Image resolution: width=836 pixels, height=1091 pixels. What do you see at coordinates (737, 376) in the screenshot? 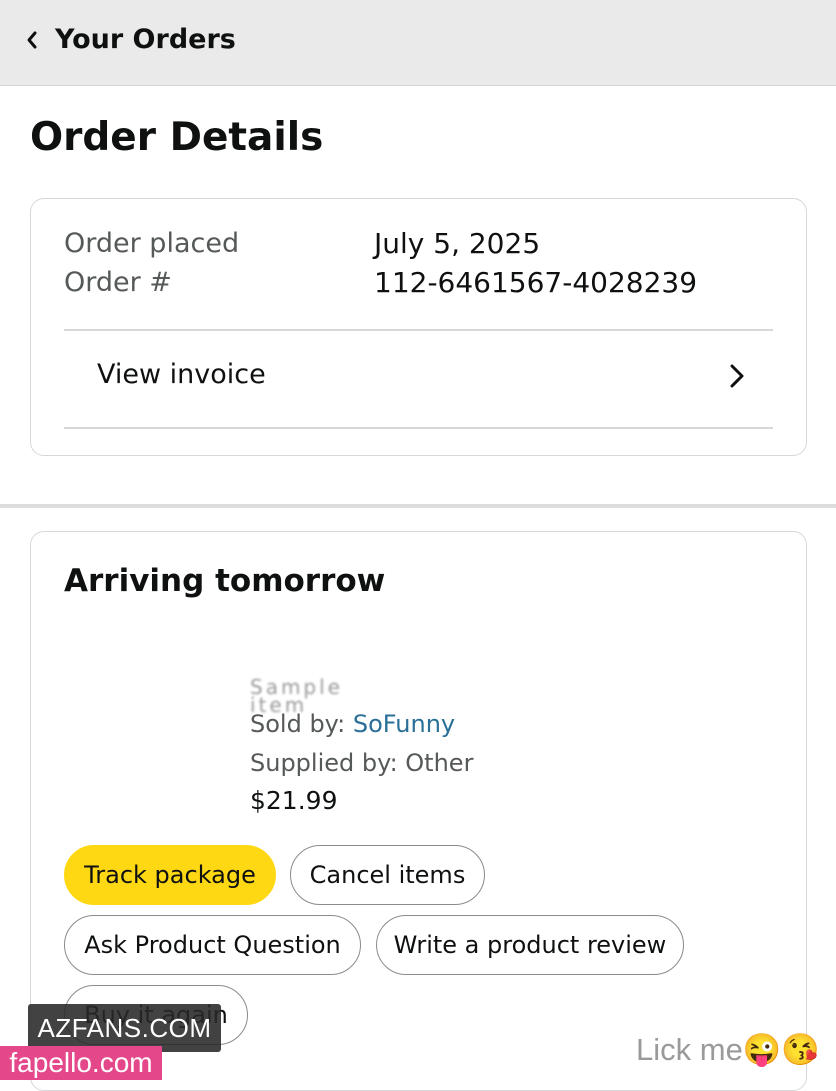
I see `chevron-right-icon` at bounding box center [737, 376].